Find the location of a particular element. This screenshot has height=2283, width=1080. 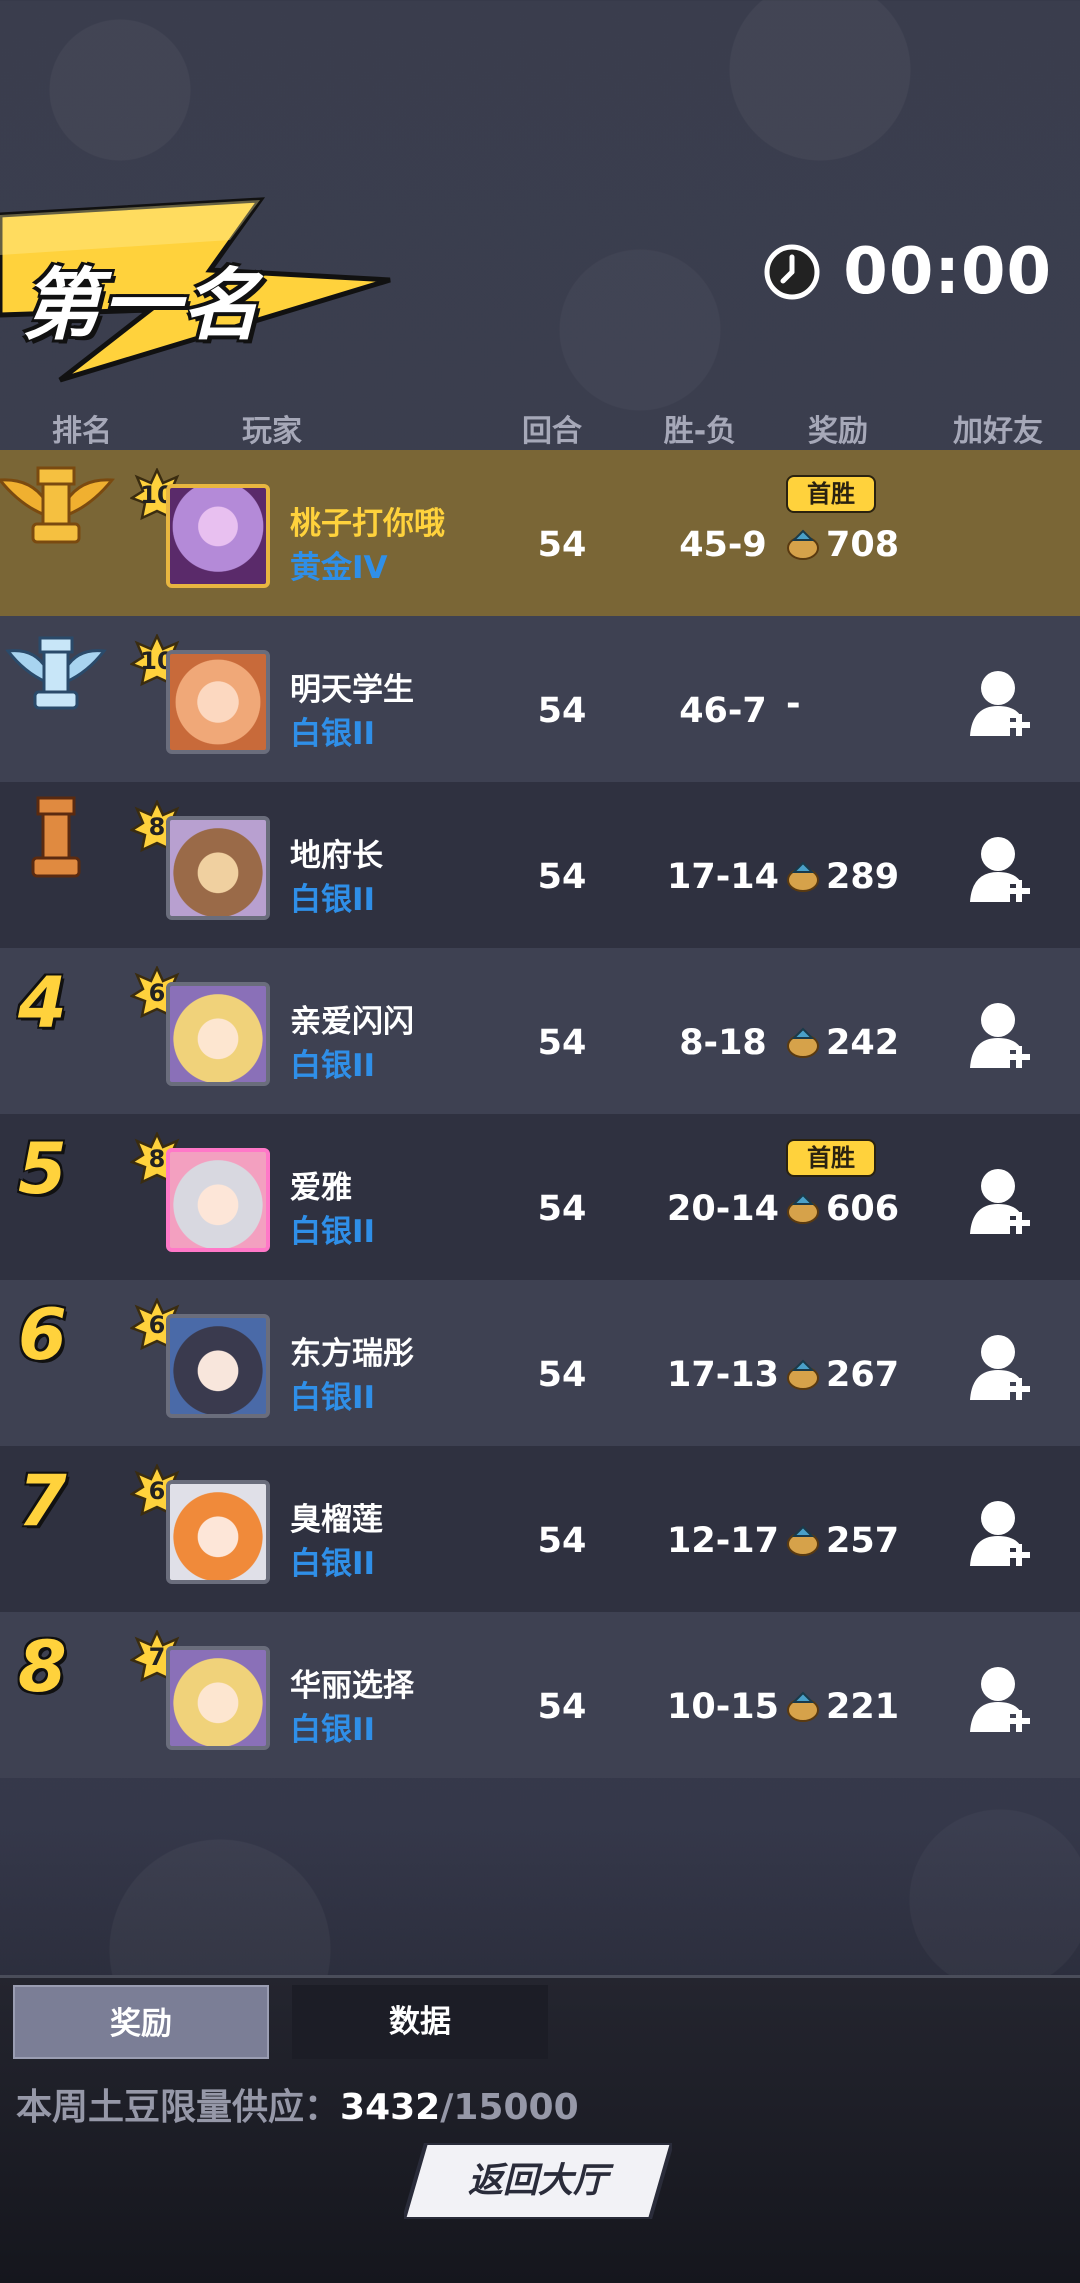

reward-value: 221 is located at coordinates (863, 1707).